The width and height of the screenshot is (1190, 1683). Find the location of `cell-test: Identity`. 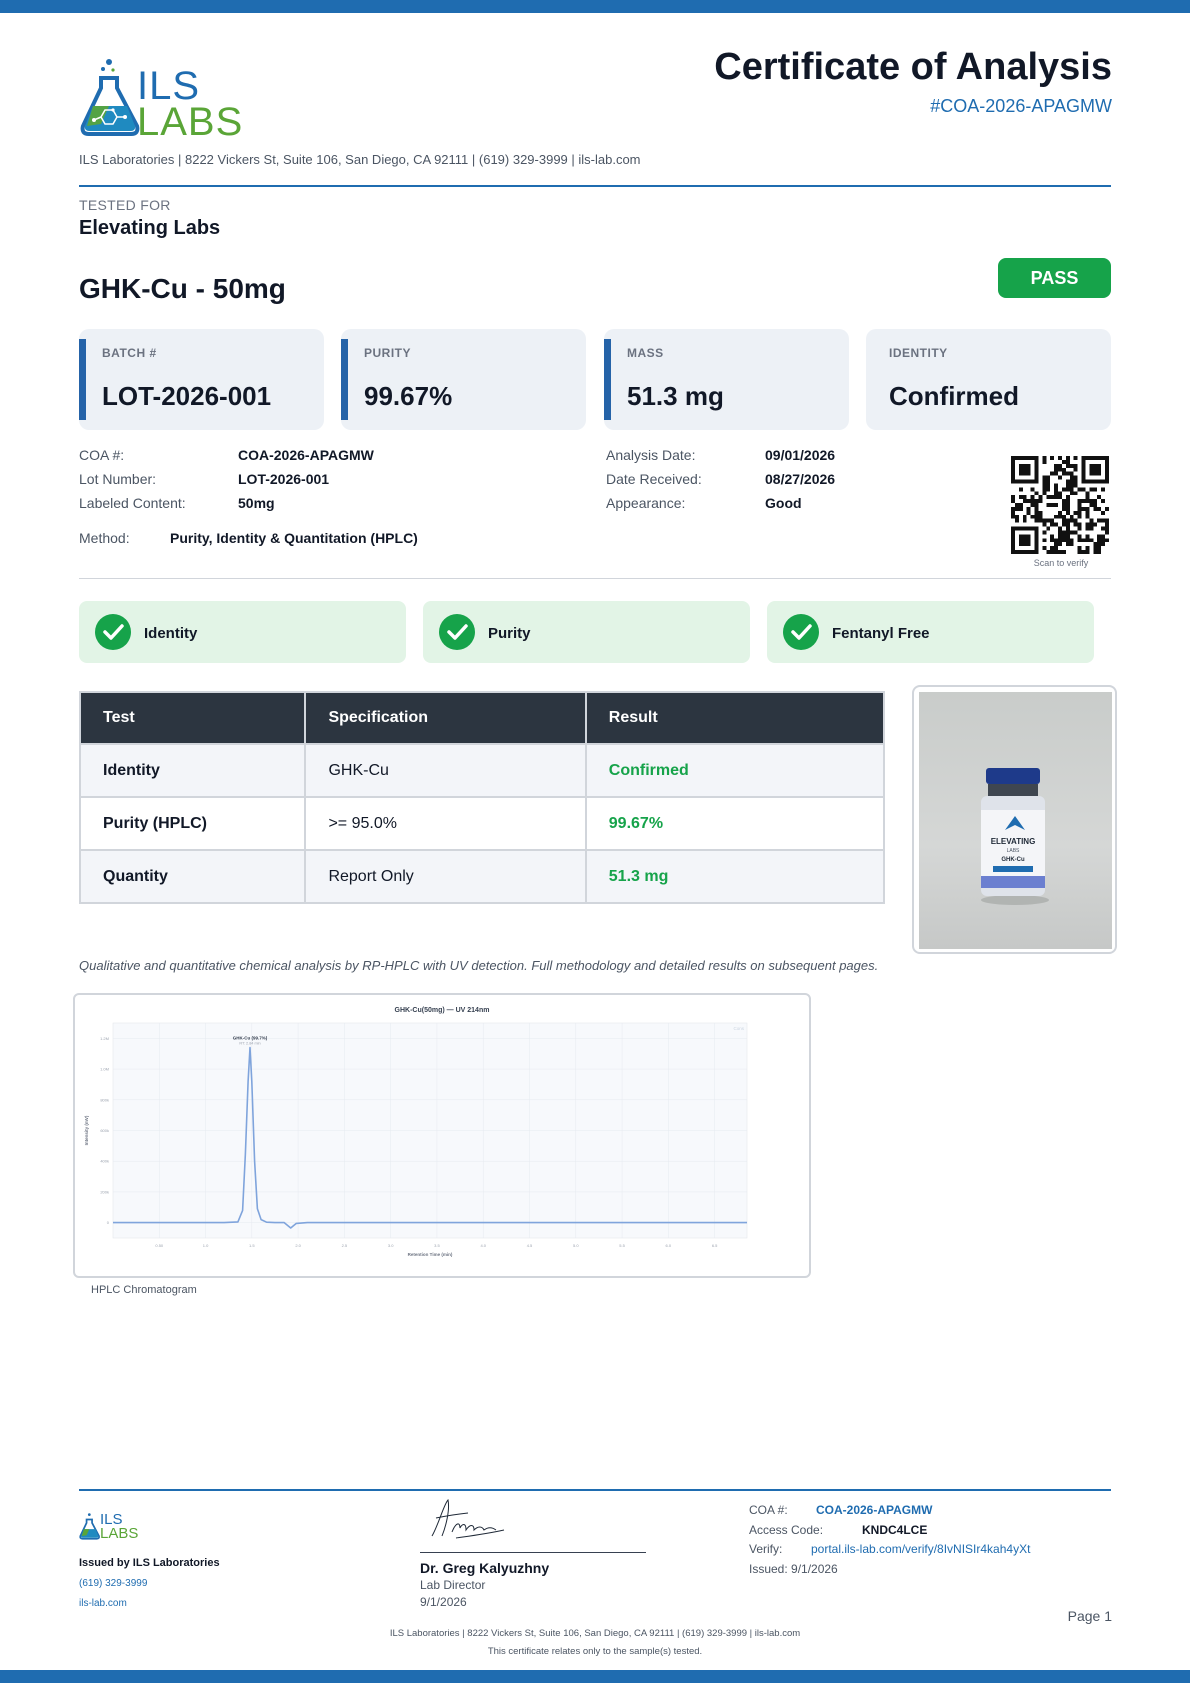

cell-test: Identity is located at coordinates (192, 770).